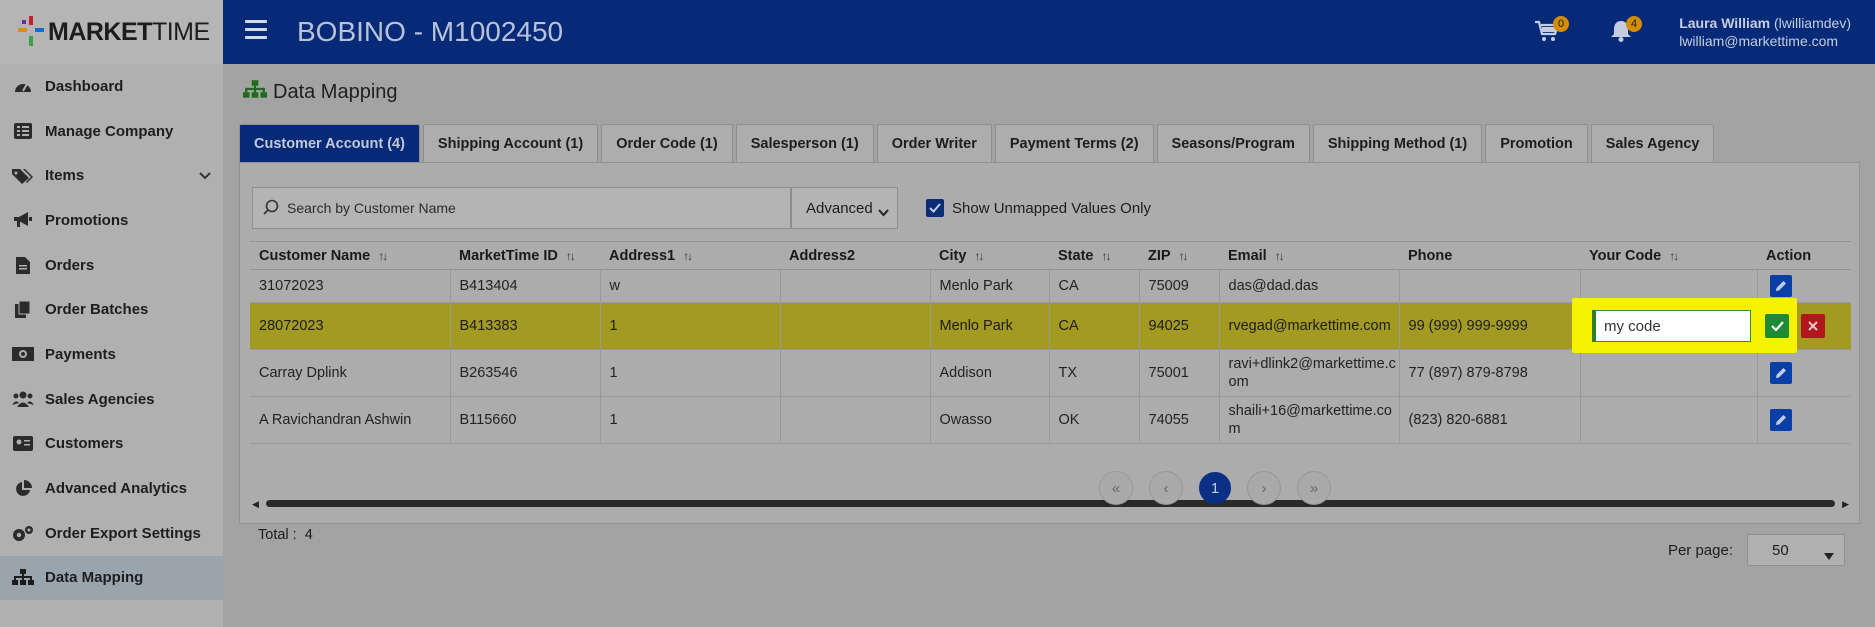  I want to click on tab-customer-account: Customer Account (4), so click(329, 143).